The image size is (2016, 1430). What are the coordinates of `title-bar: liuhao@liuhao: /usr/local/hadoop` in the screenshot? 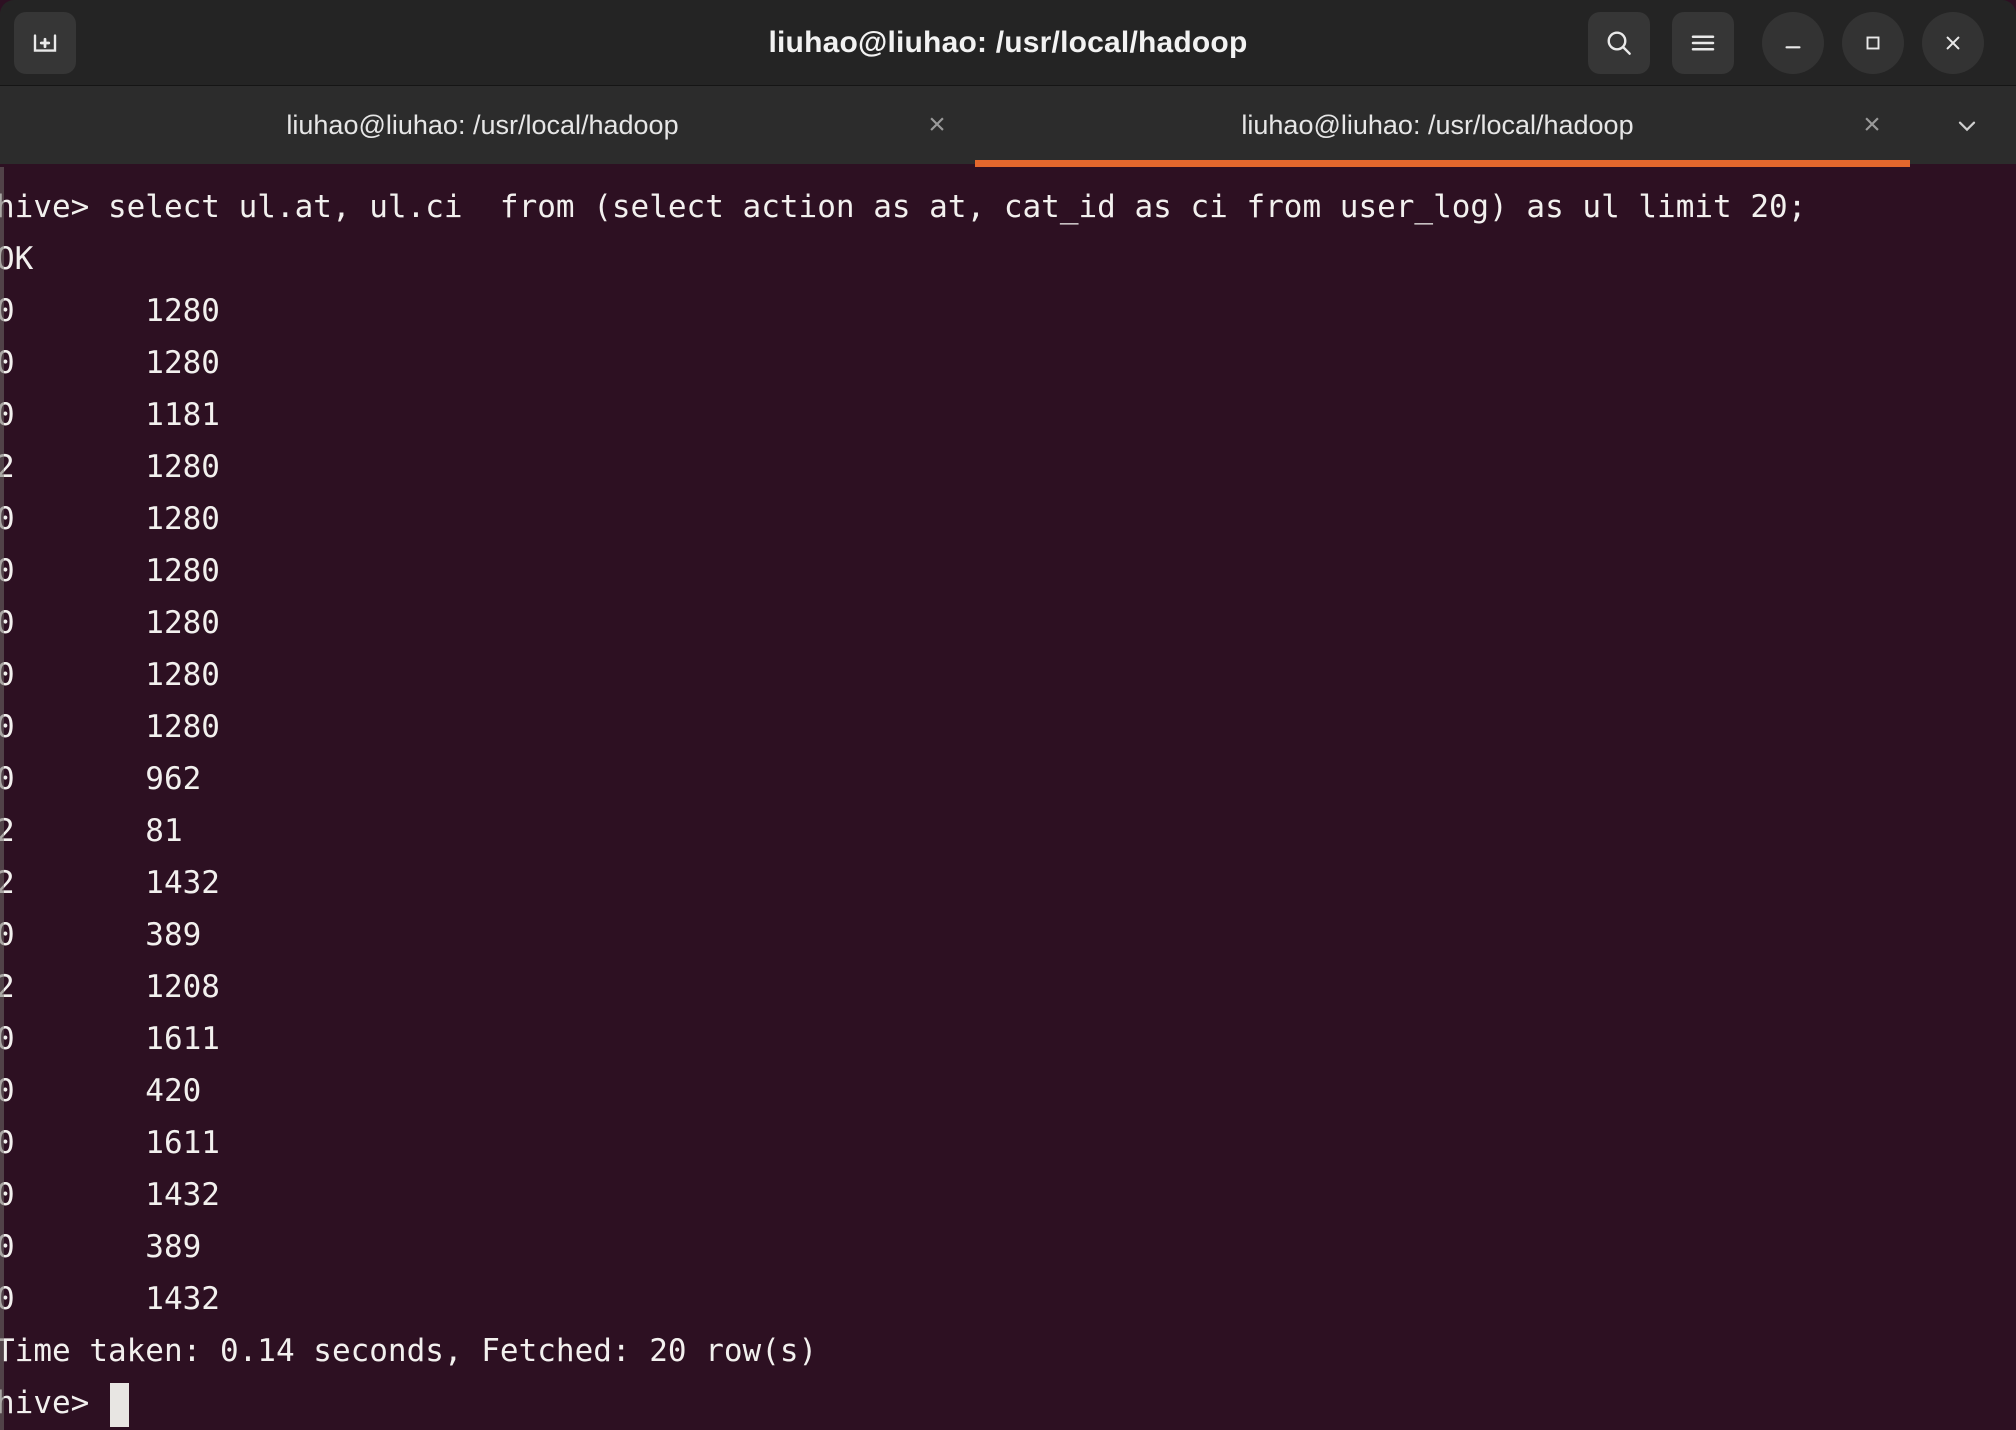 It's located at (1008, 43).